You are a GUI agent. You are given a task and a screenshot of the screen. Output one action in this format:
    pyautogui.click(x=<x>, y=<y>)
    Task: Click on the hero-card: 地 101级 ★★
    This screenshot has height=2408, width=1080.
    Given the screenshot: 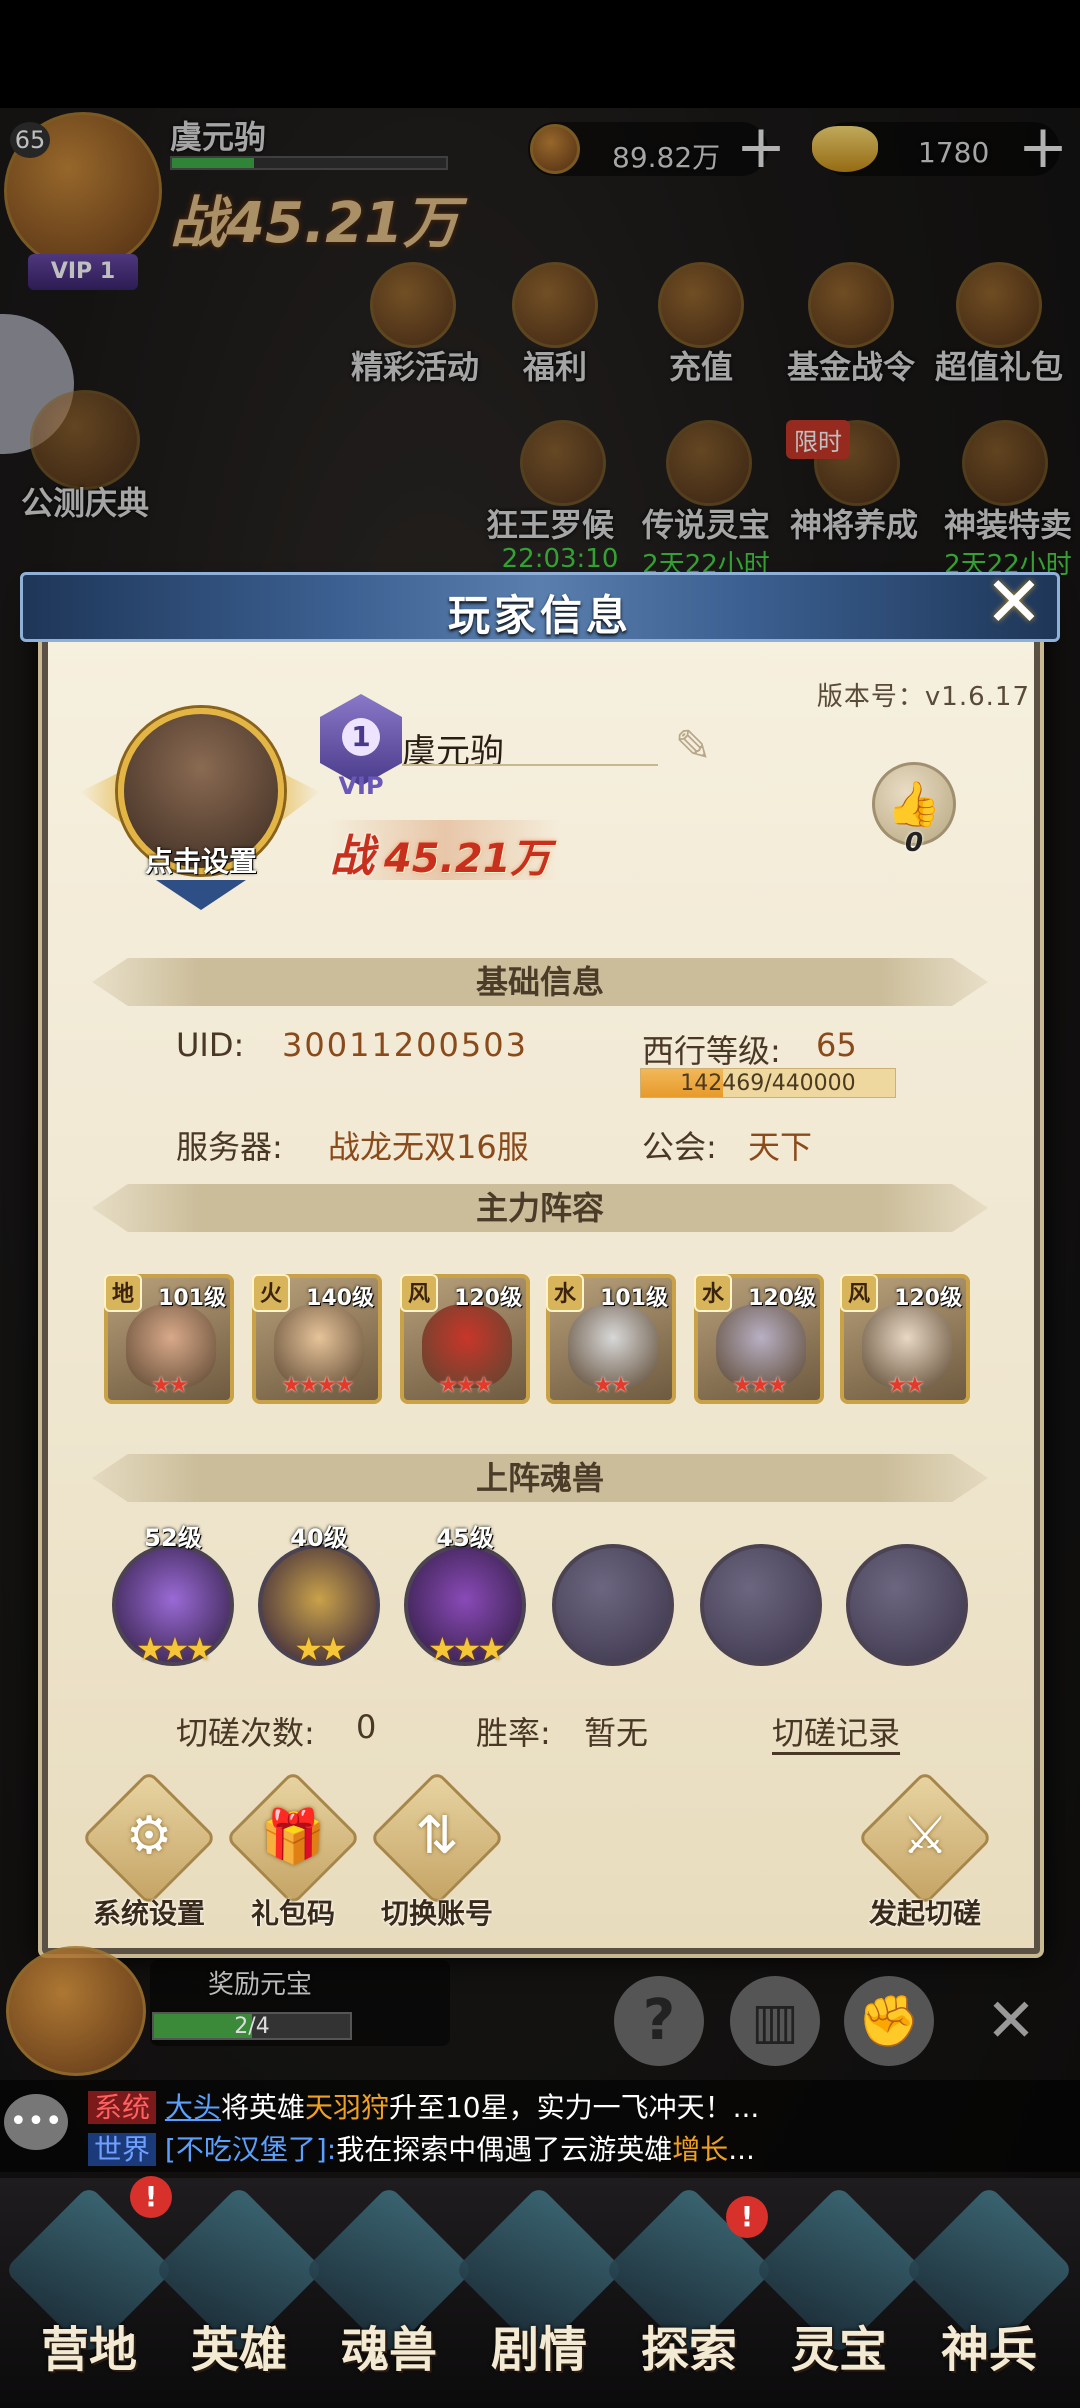 What is the action you would take?
    pyautogui.click(x=169, y=1339)
    